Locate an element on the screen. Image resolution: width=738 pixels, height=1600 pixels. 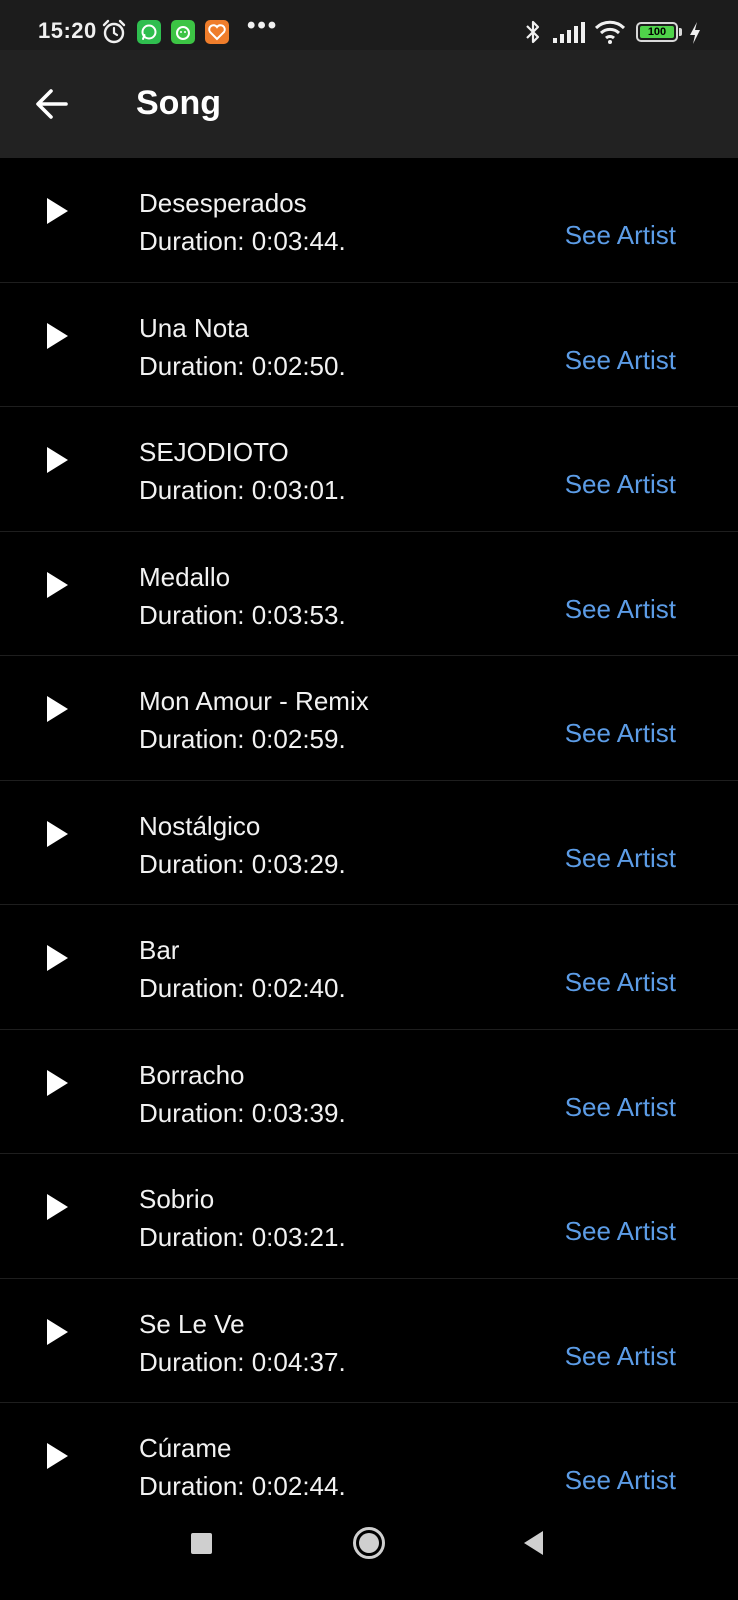
song-row: Se Le Ve Duration: 0:04:37. See Artist is located at coordinates (369, 1341).